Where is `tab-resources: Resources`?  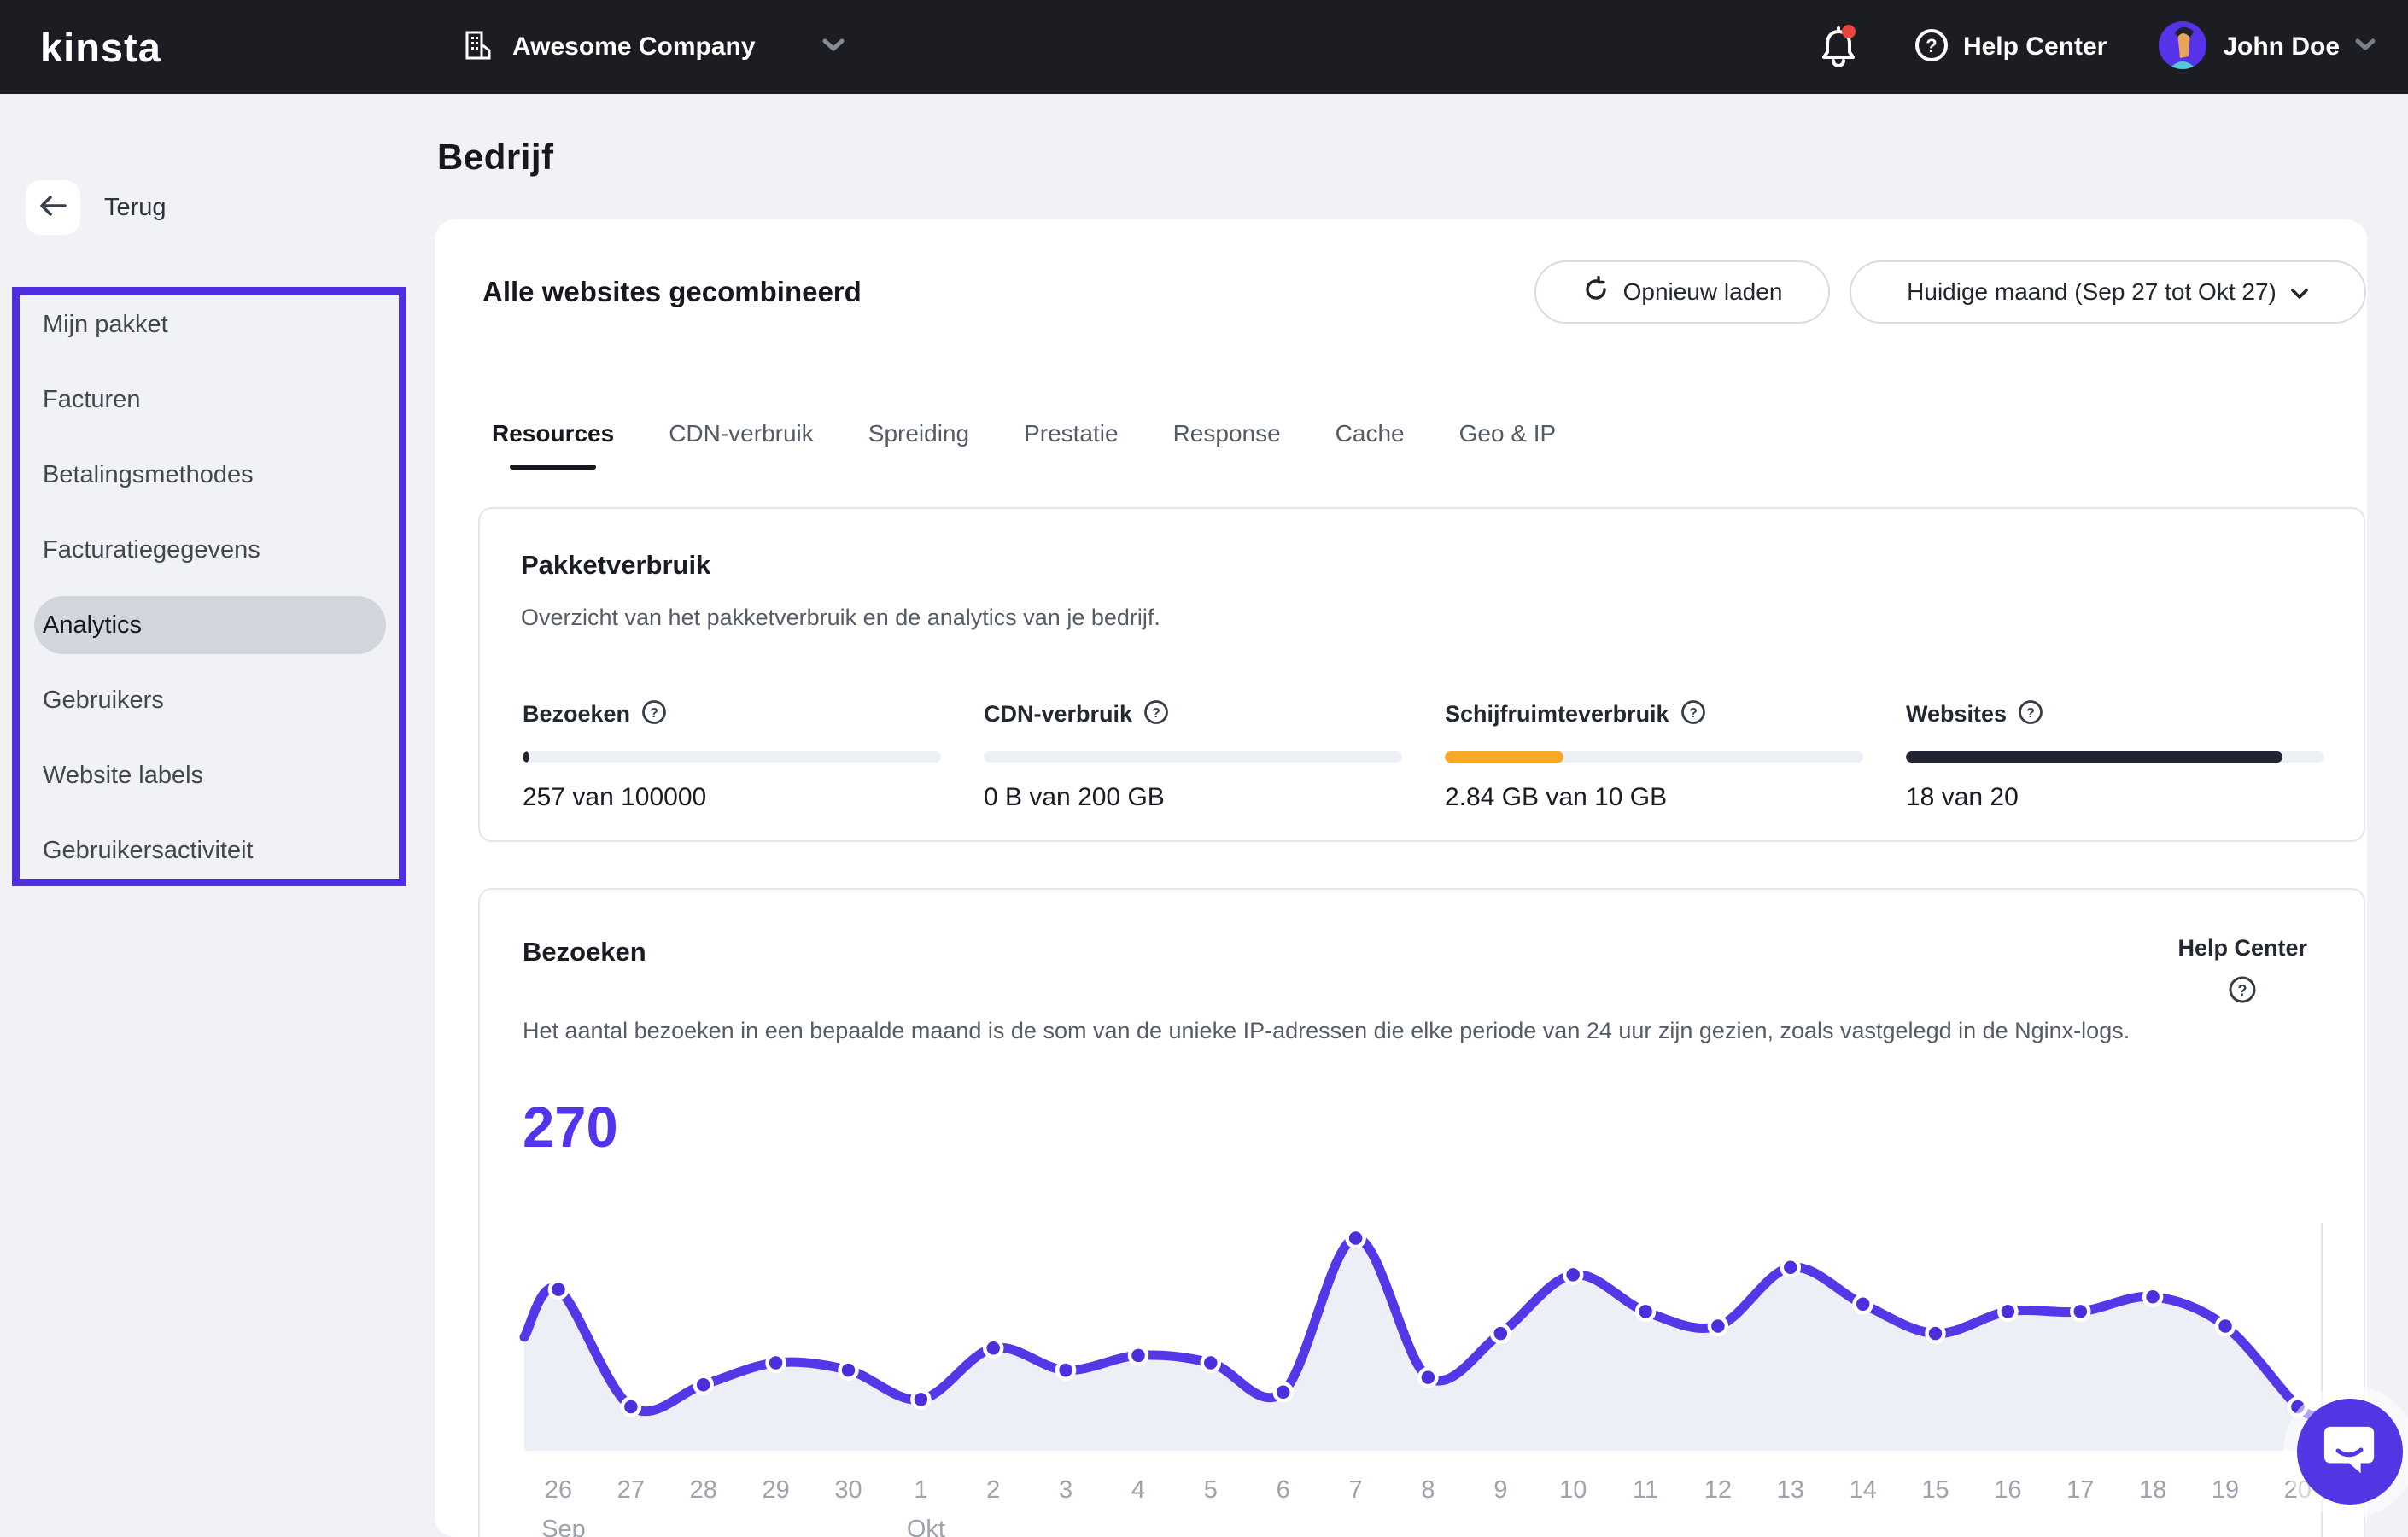 tab-resources: Resources is located at coordinates (553, 445).